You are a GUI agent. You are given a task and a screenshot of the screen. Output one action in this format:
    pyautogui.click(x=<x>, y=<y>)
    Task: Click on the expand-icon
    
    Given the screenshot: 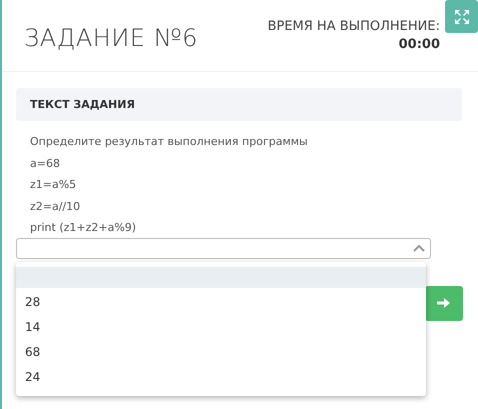 What is the action you would take?
    pyautogui.click(x=461, y=17)
    